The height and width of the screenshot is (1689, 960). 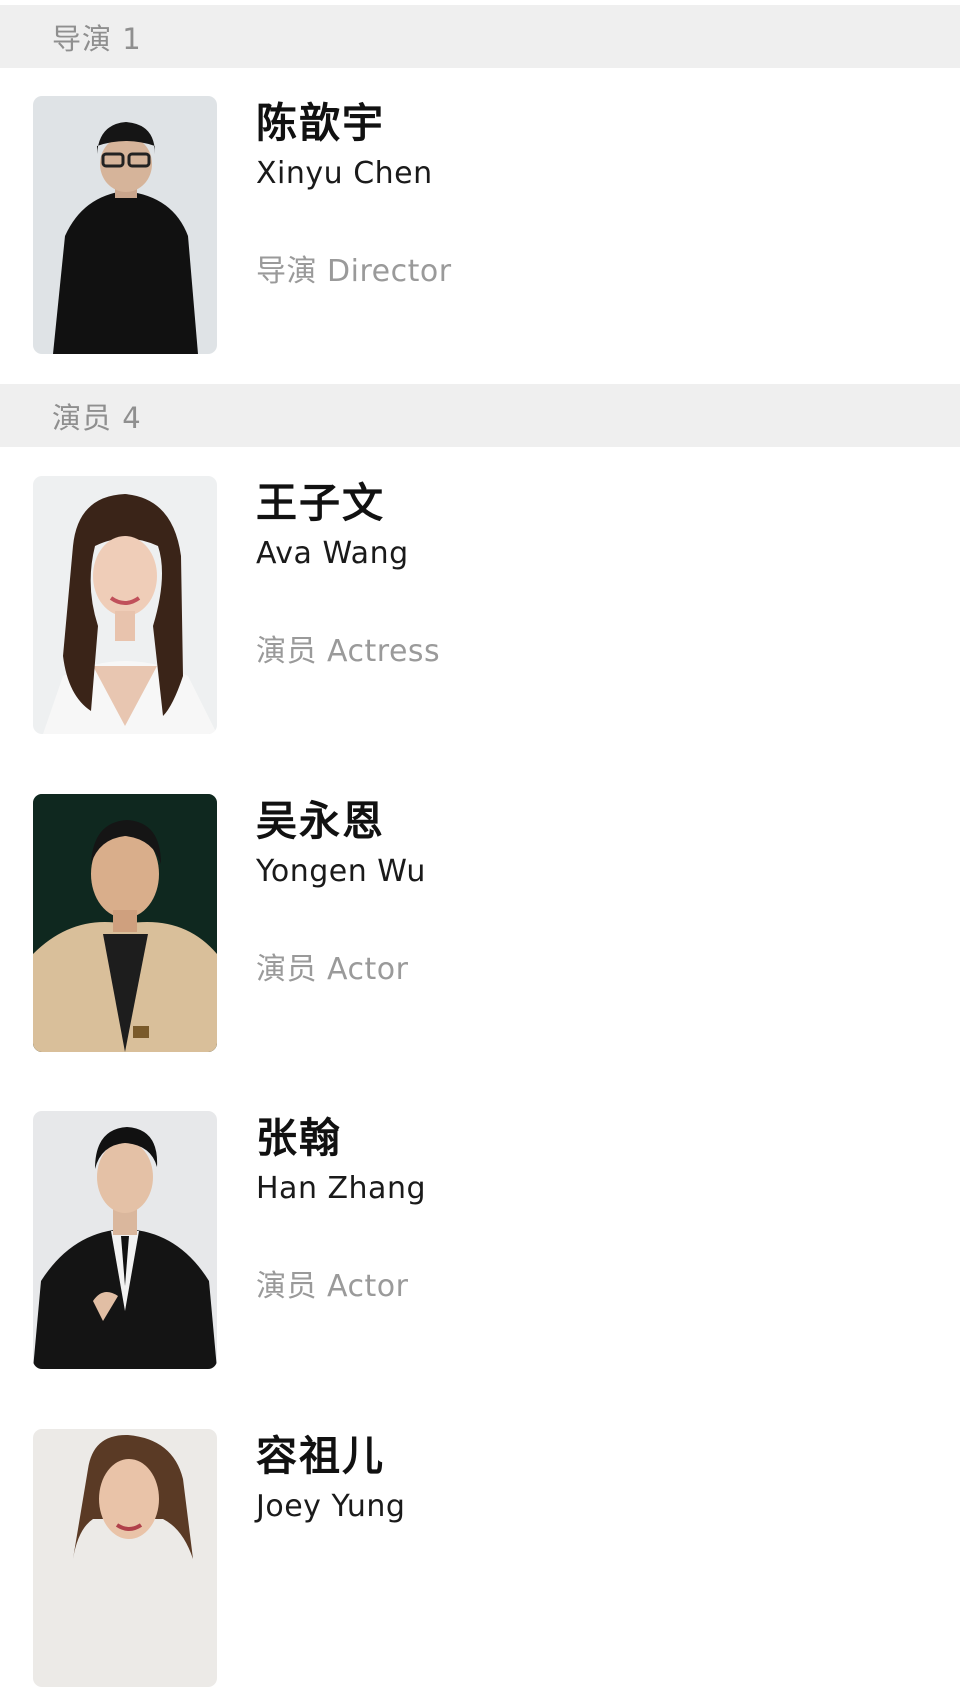 I want to click on person-name-en: Ava Wang, so click(x=332, y=553).